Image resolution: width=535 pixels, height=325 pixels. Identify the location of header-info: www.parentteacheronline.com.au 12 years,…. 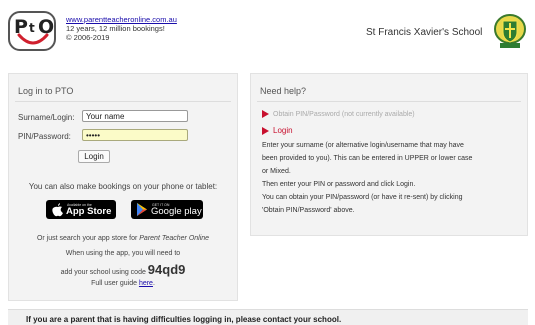
(121, 28).